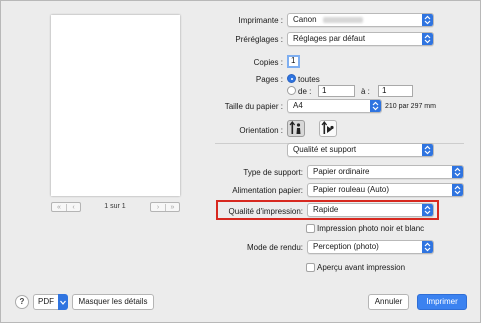 This screenshot has height=323, width=481. What do you see at coordinates (361, 267) in the screenshot?
I see `print-preview-label: Aperçu avant impression` at bounding box center [361, 267].